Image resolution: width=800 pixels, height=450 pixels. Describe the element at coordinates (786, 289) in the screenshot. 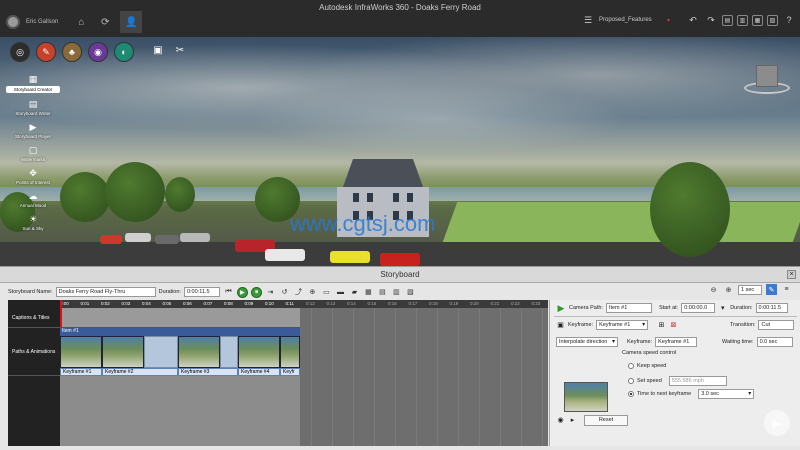

I see `options-icon: ≡` at that location.